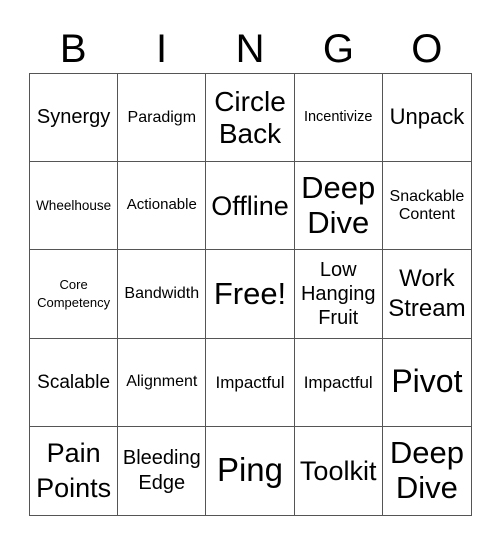  I want to click on bingo-cell: Alignment, so click(162, 382).